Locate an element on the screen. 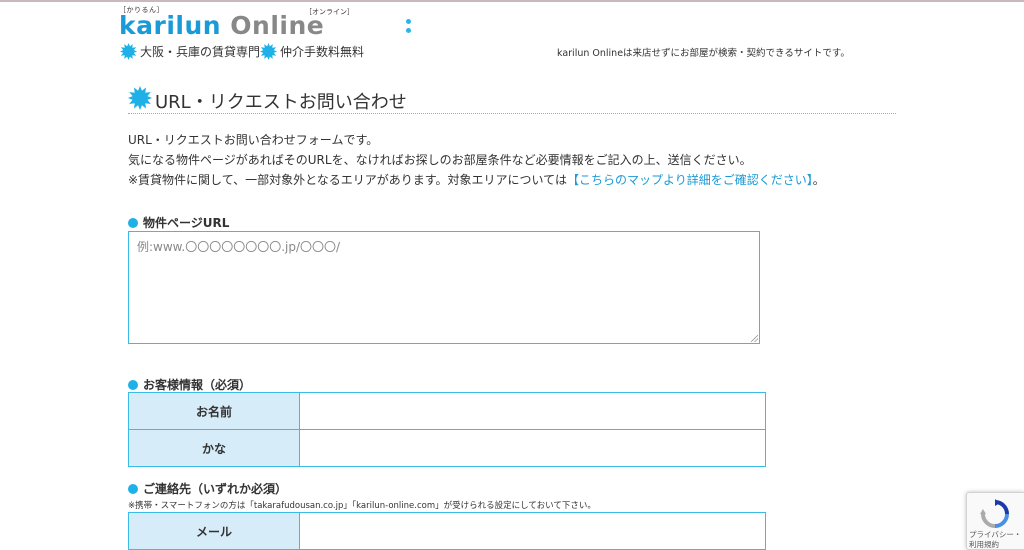 The height and width of the screenshot is (550, 1024). recaptcha-links: プライバシー・ 利用規約 is located at coordinates (995, 539).